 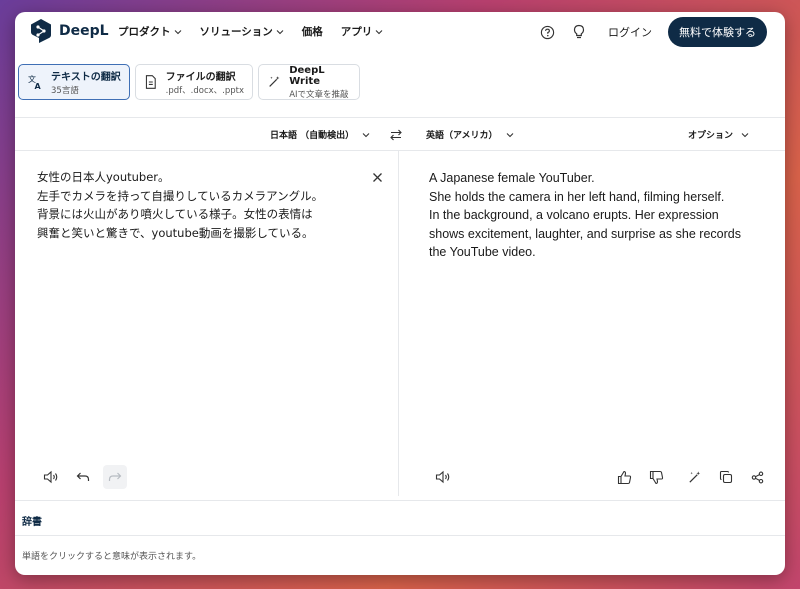 What do you see at coordinates (200, 77) in the screenshot?
I see `tab-title: ファイルの翻訳` at bounding box center [200, 77].